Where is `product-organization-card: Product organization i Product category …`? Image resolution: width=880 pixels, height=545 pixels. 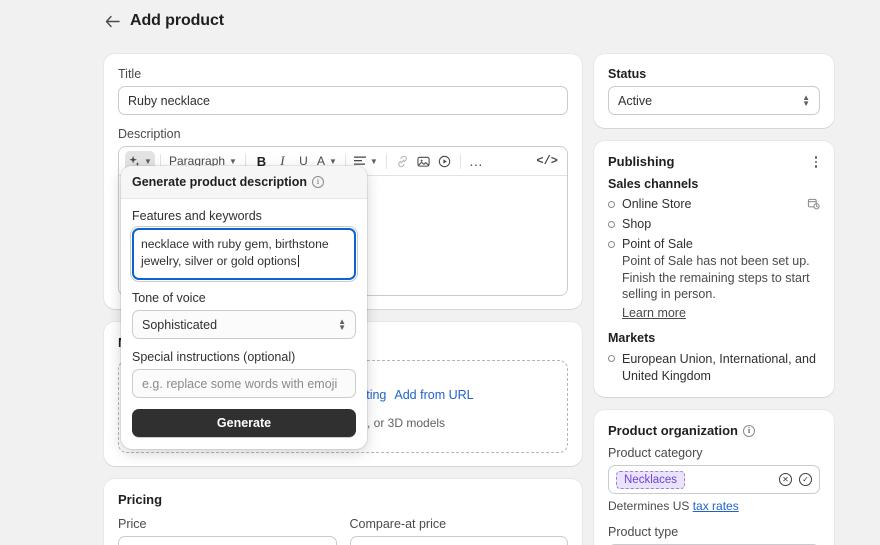
product-organization-card: Product organization i Product category … is located at coordinates (714, 477).